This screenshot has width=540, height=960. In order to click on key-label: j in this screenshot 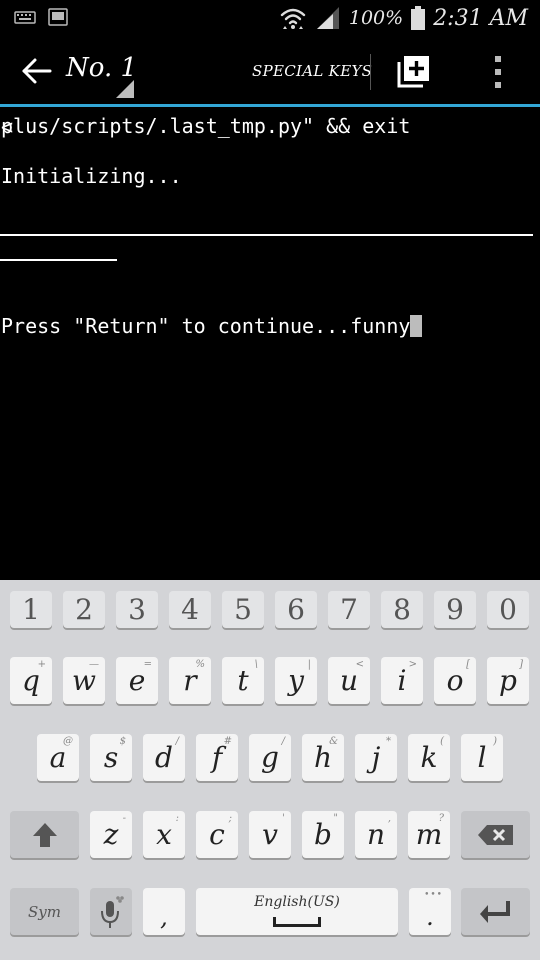, I will do `click(376, 757)`.